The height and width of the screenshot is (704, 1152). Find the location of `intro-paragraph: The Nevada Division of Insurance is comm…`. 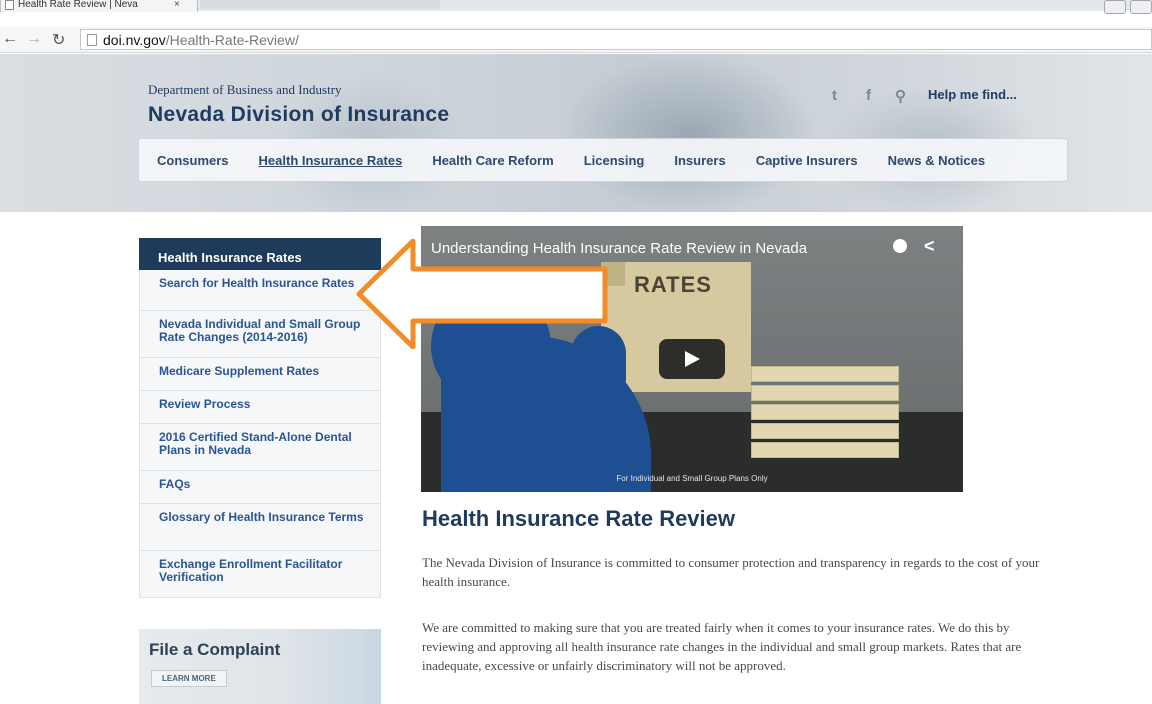

intro-paragraph: The Nevada Division of Insurance is comm… is located at coordinates (731, 572).